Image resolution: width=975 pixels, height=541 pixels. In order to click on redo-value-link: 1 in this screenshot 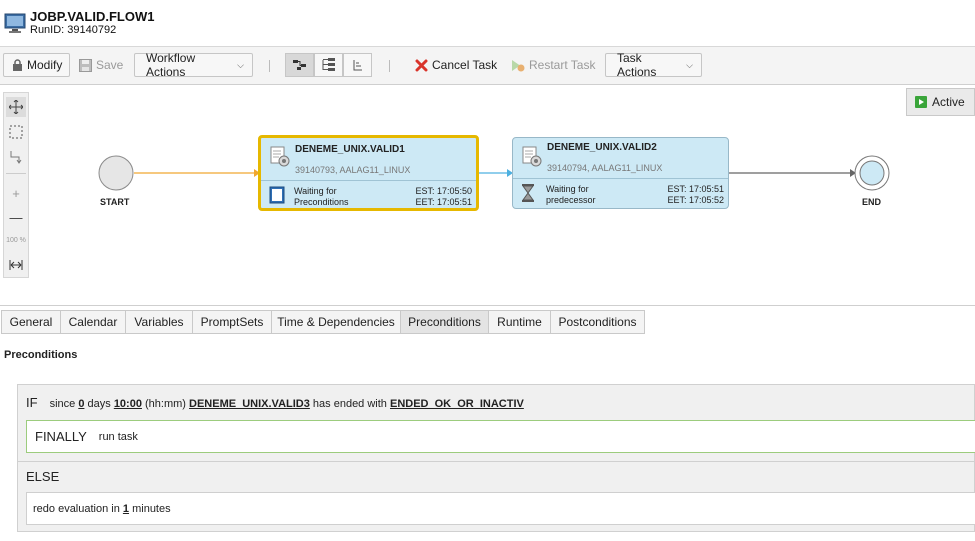, I will do `click(126, 509)`.